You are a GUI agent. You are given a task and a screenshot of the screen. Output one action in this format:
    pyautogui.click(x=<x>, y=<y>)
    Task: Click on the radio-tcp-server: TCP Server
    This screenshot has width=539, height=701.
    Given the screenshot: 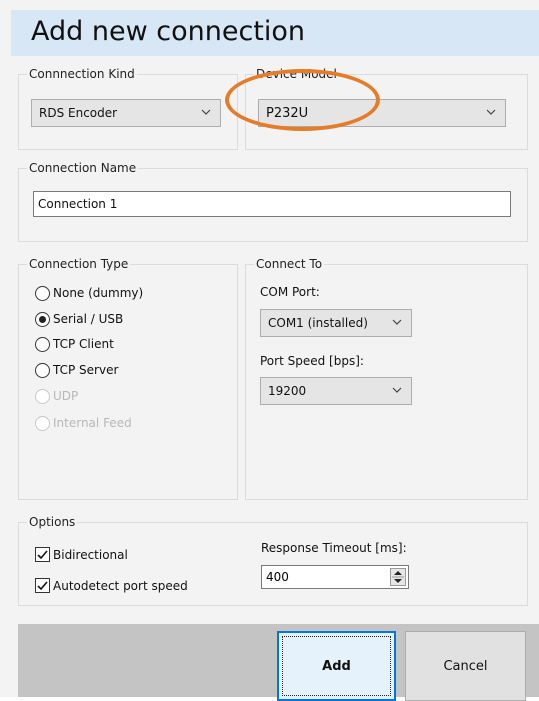 What is the action you would take?
    pyautogui.click(x=76, y=370)
    